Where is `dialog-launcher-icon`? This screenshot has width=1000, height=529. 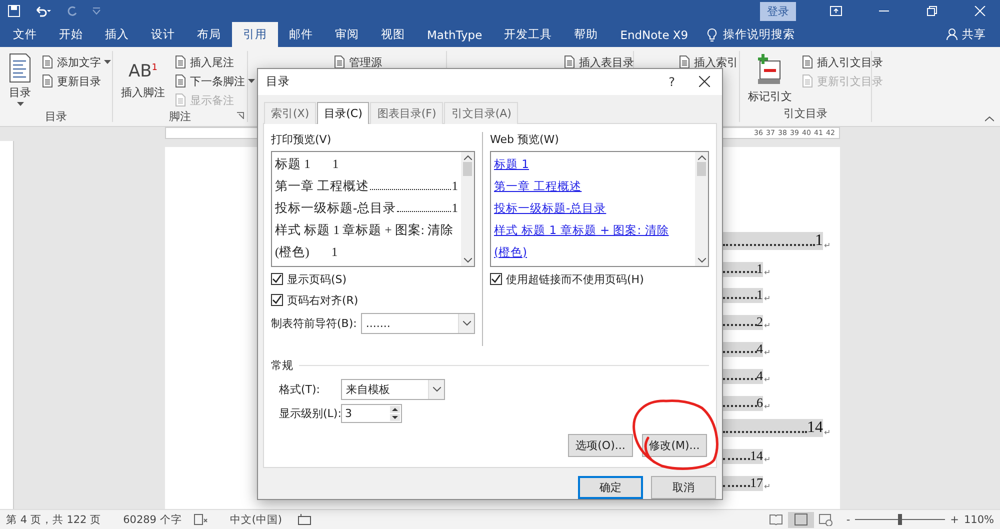 dialog-launcher-icon is located at coordinates (240, 115).